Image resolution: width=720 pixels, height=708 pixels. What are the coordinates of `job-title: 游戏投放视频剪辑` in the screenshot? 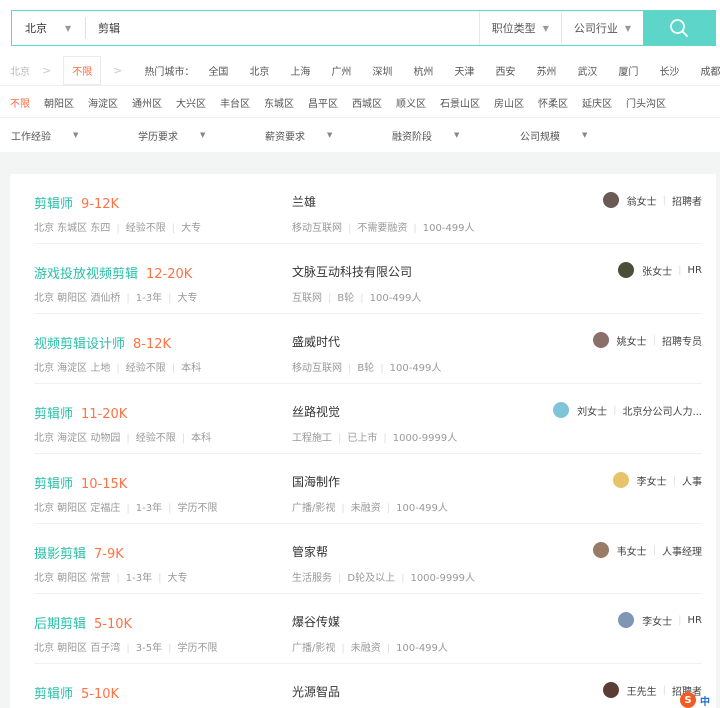 It's located at (86, 274).